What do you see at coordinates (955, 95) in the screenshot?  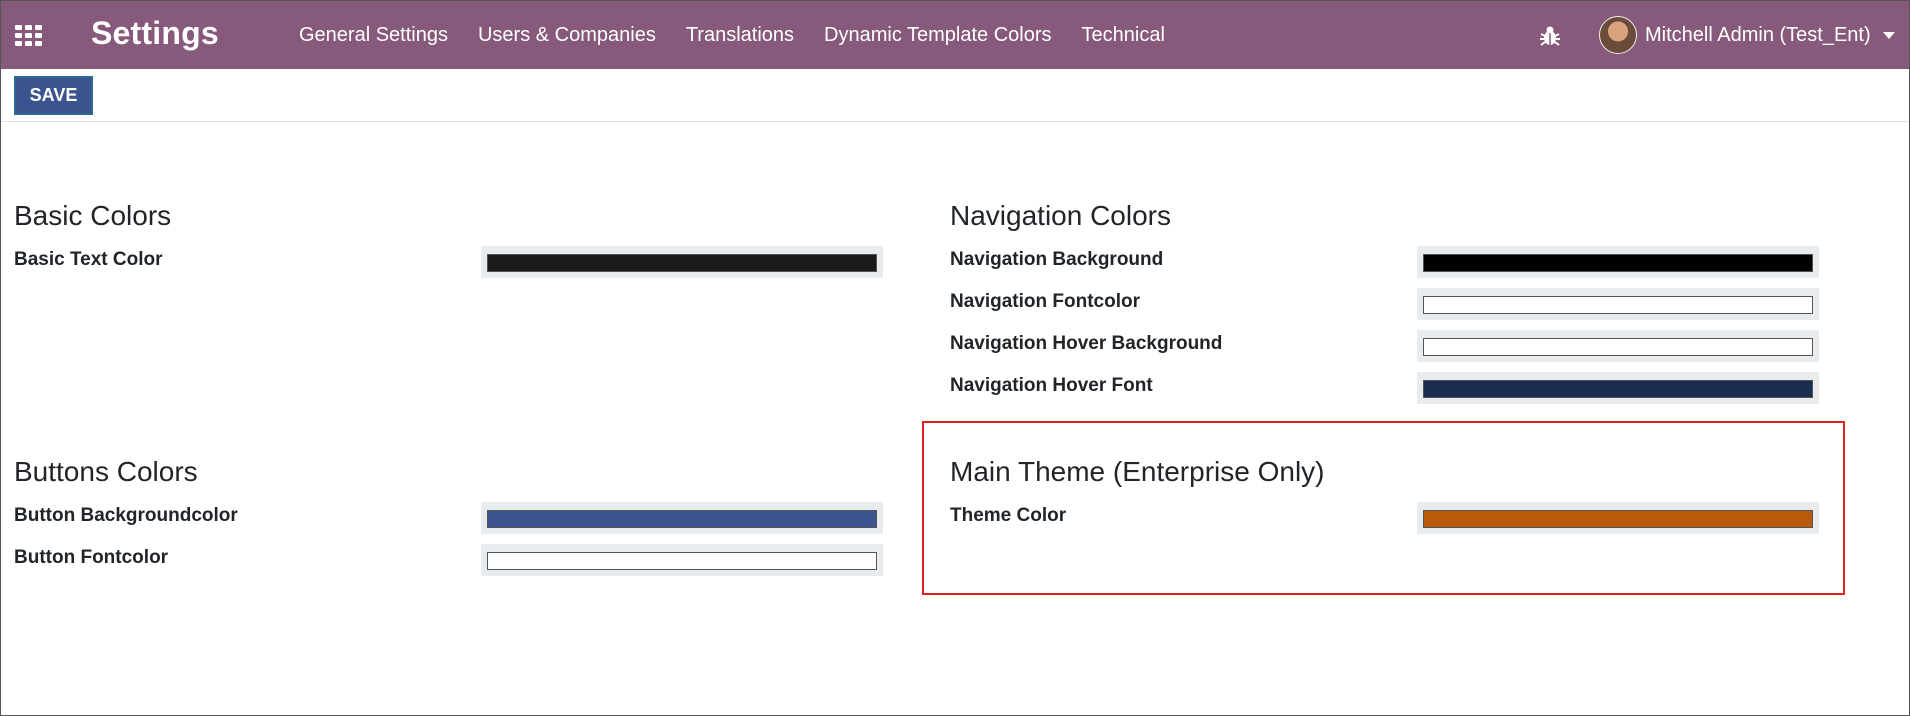 I see `control-panel: SAVE` at bounding box center [955, 95].